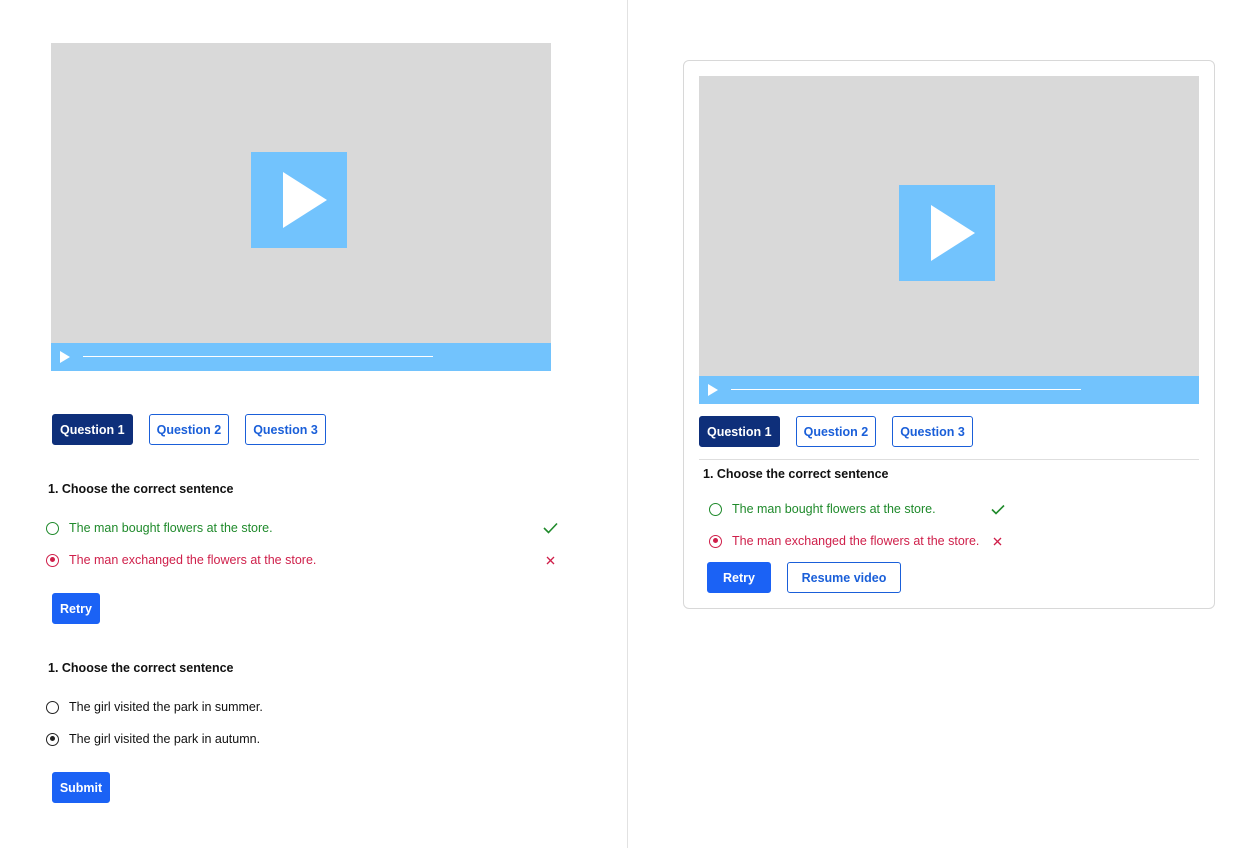  What do you see at coordinates (166, 707) in the screenshot?
I see `option-label: The girl visited the park in summer.` at bounding box center [166, 707].